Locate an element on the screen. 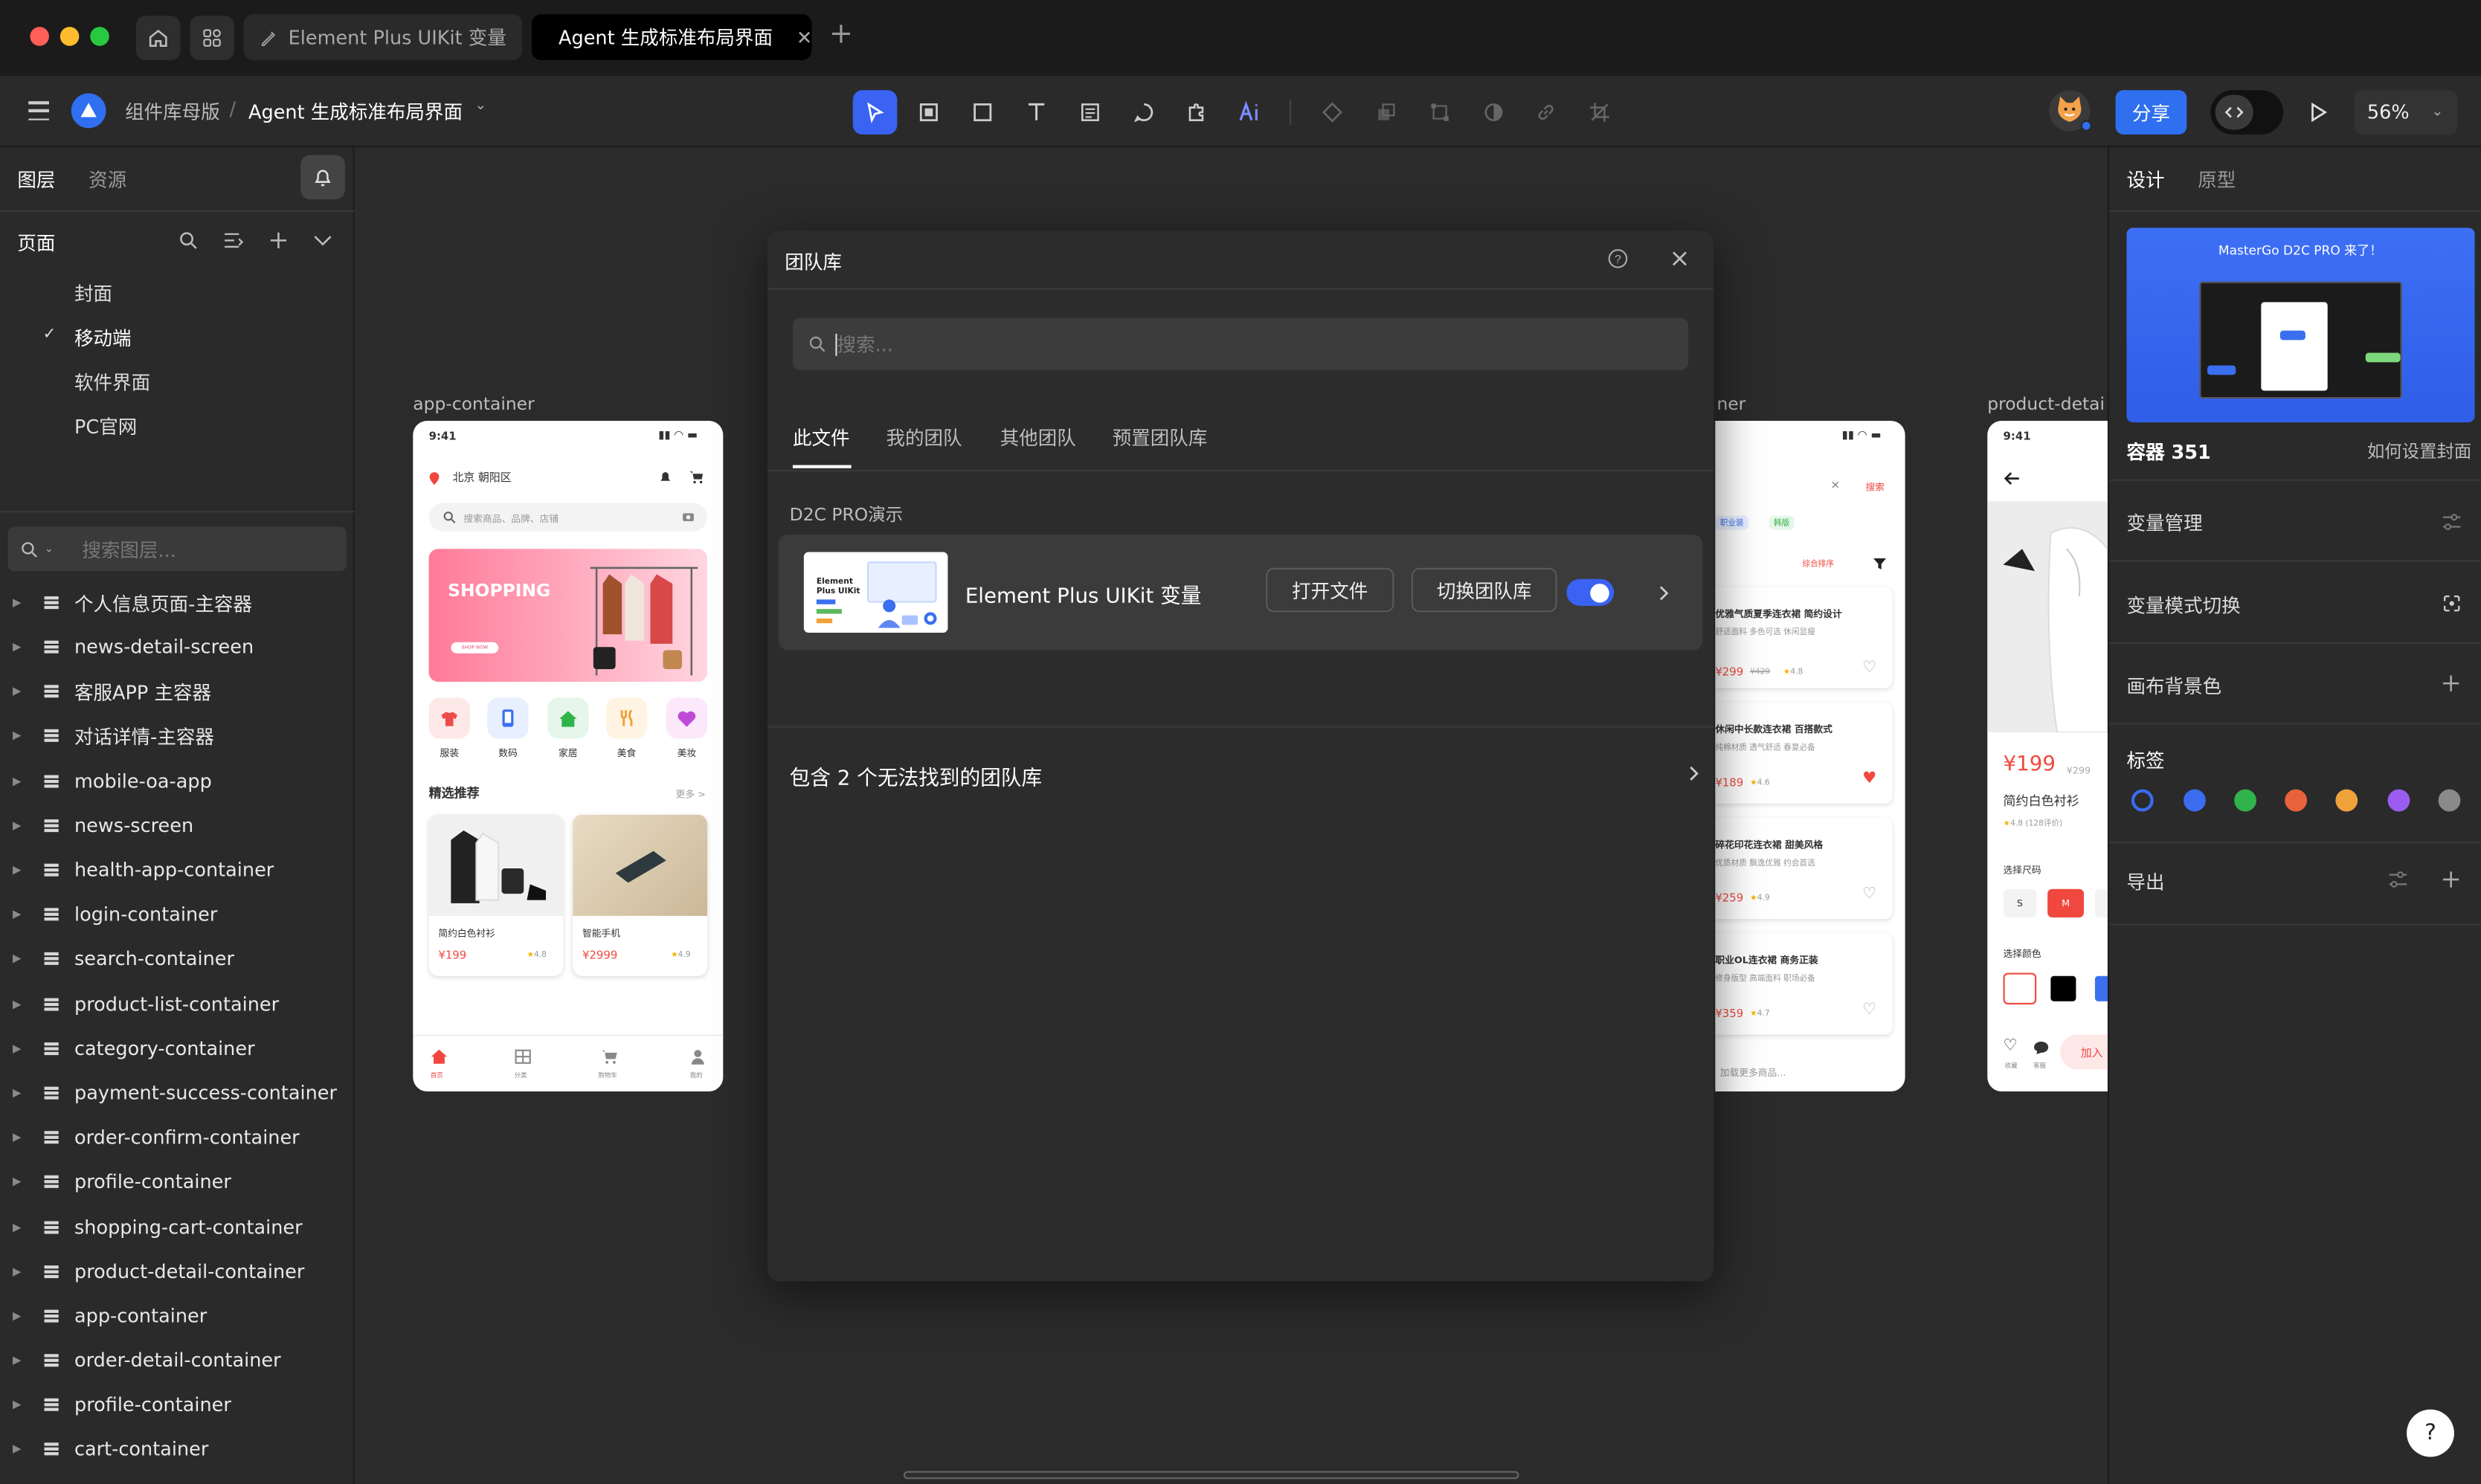  tab-preset-libraries: 预置团队库 is located at coordinates (1160, 437).